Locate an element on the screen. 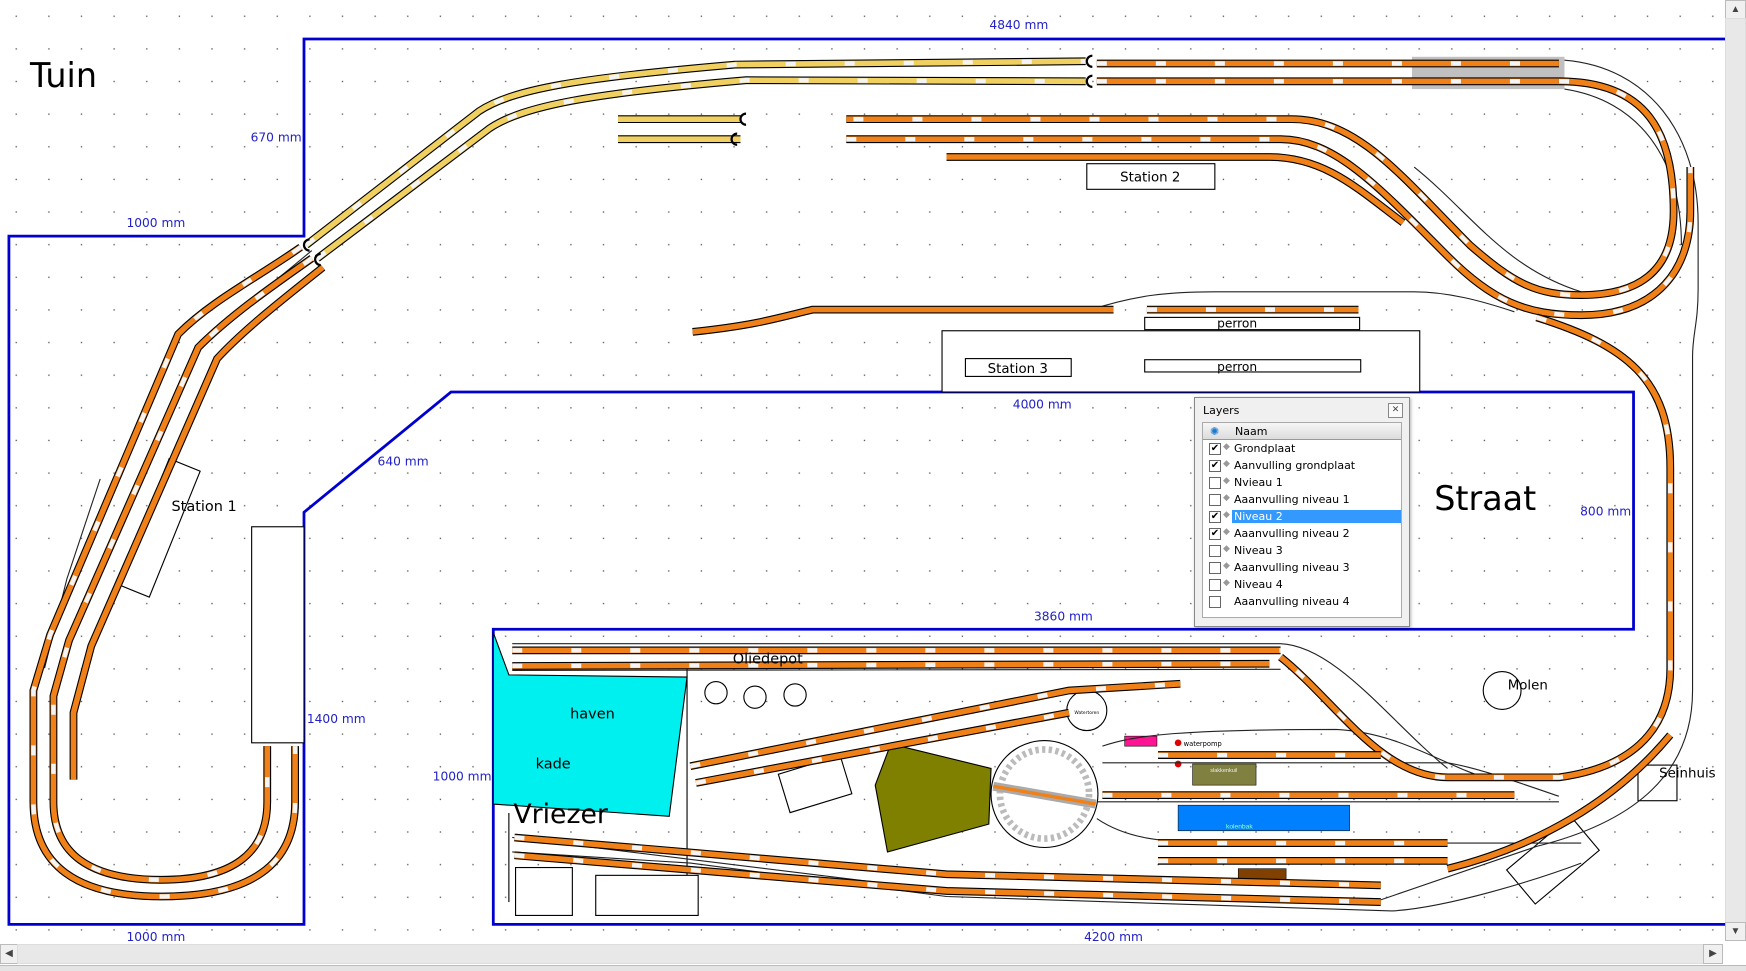  dimension-top: 4840 mm is located at coordinates (1018, 25).